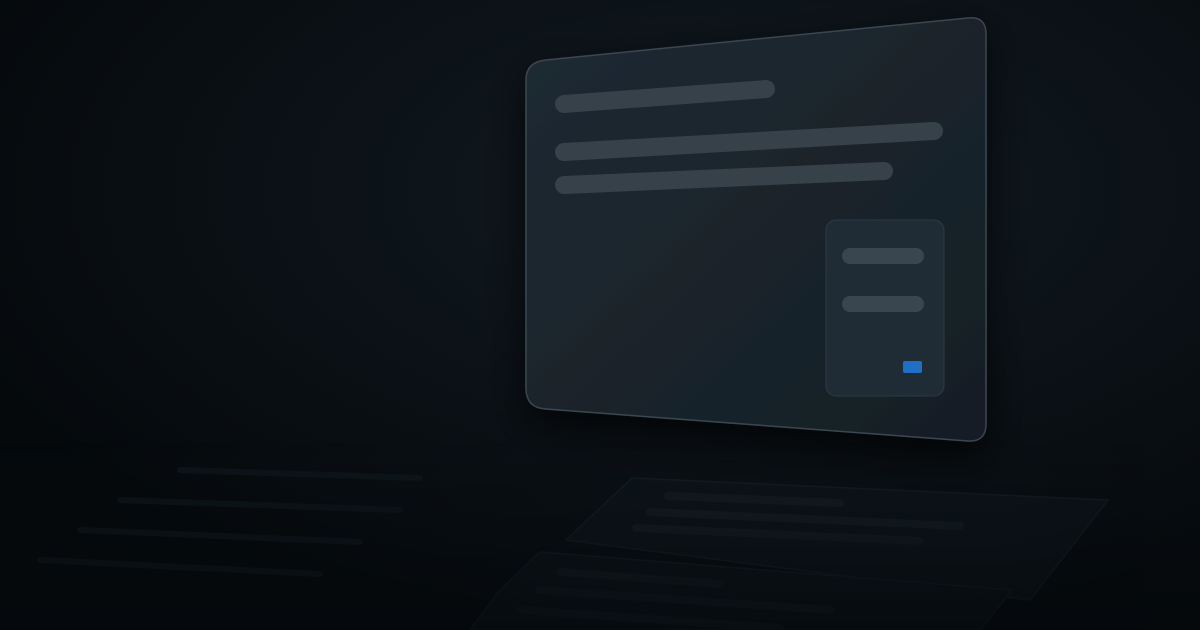  Describe the element at coordinates (885, 308) in the screenshot. I see `inner-card` at that location.